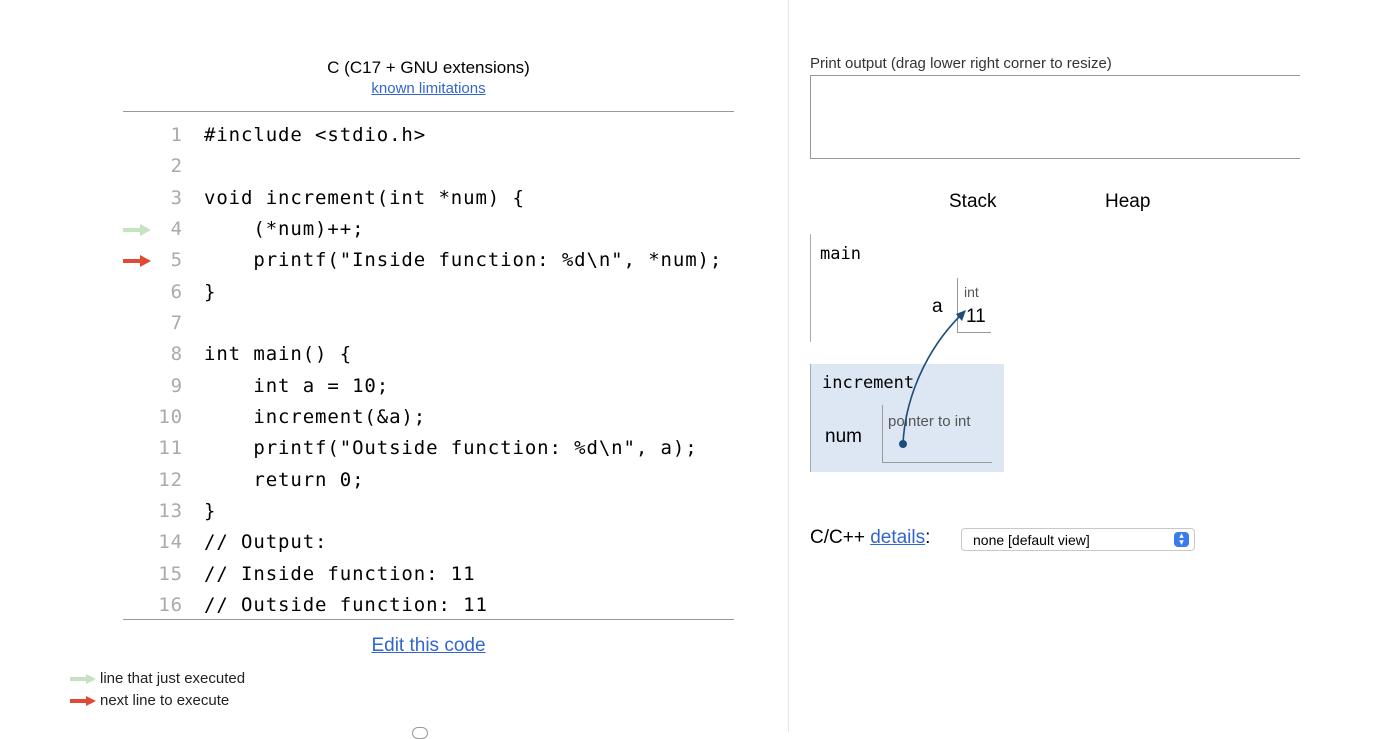 This screenshot has width=1390, height=739. I want to click on details-view-select: none [default view] ▴ ▾, so click(1078, 539).